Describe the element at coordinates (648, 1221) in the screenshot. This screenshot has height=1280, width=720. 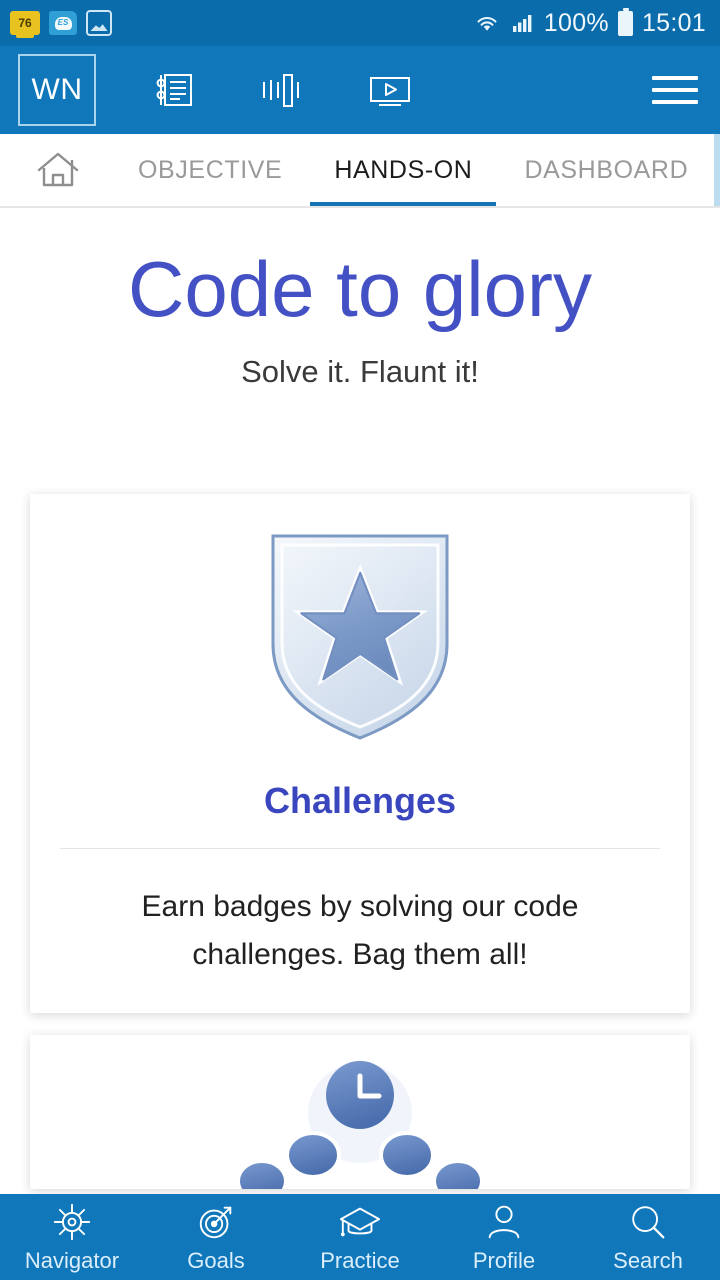
I see `search-magnifier-icon` at that location.